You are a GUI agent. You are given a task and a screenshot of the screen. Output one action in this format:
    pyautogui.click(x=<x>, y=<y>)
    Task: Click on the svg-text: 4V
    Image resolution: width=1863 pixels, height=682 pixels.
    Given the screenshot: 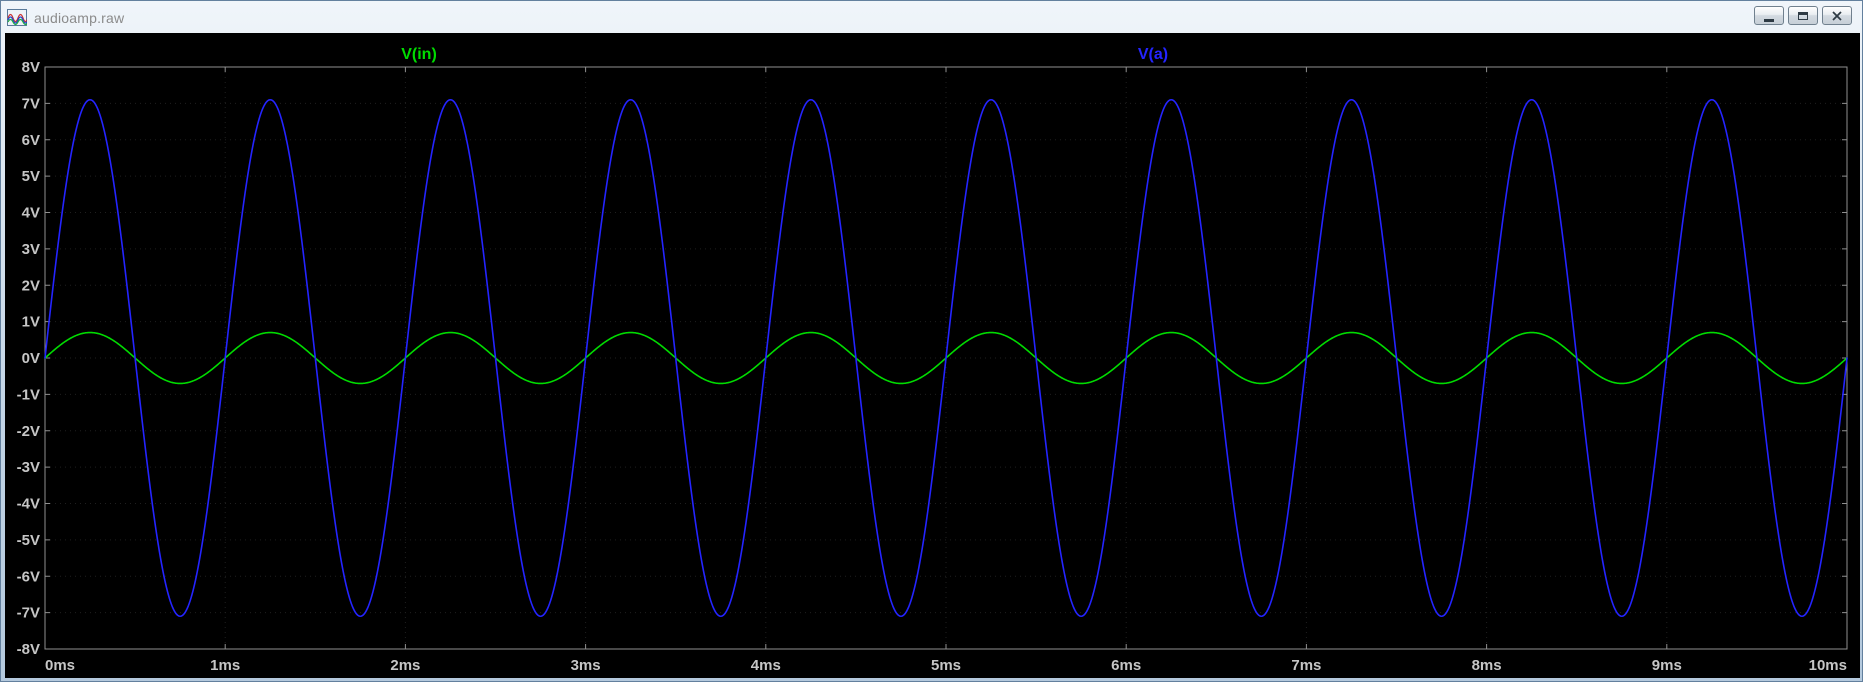 What is the action you would take?
    pyautogui.click(x=31, y=213)
    